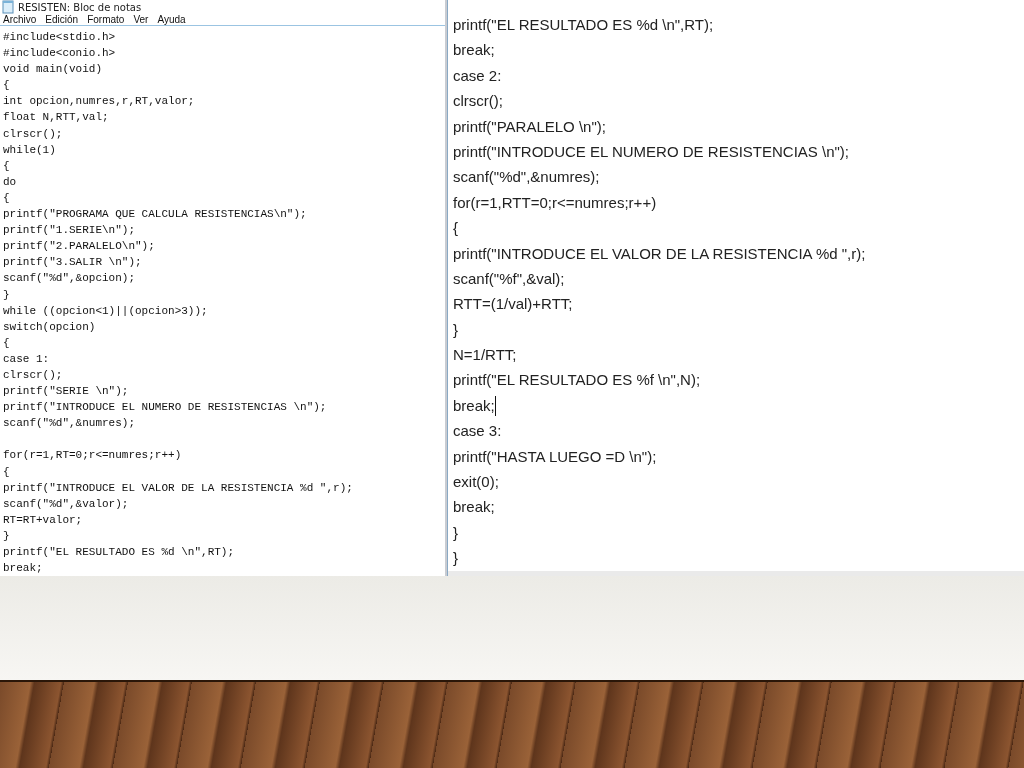 The width and height of the screenshot is (1024, 768). I want to click on code-line: printf("PROGRAMA QUE CALCULA RESISTENCIAS\n");, so click(155, 215).